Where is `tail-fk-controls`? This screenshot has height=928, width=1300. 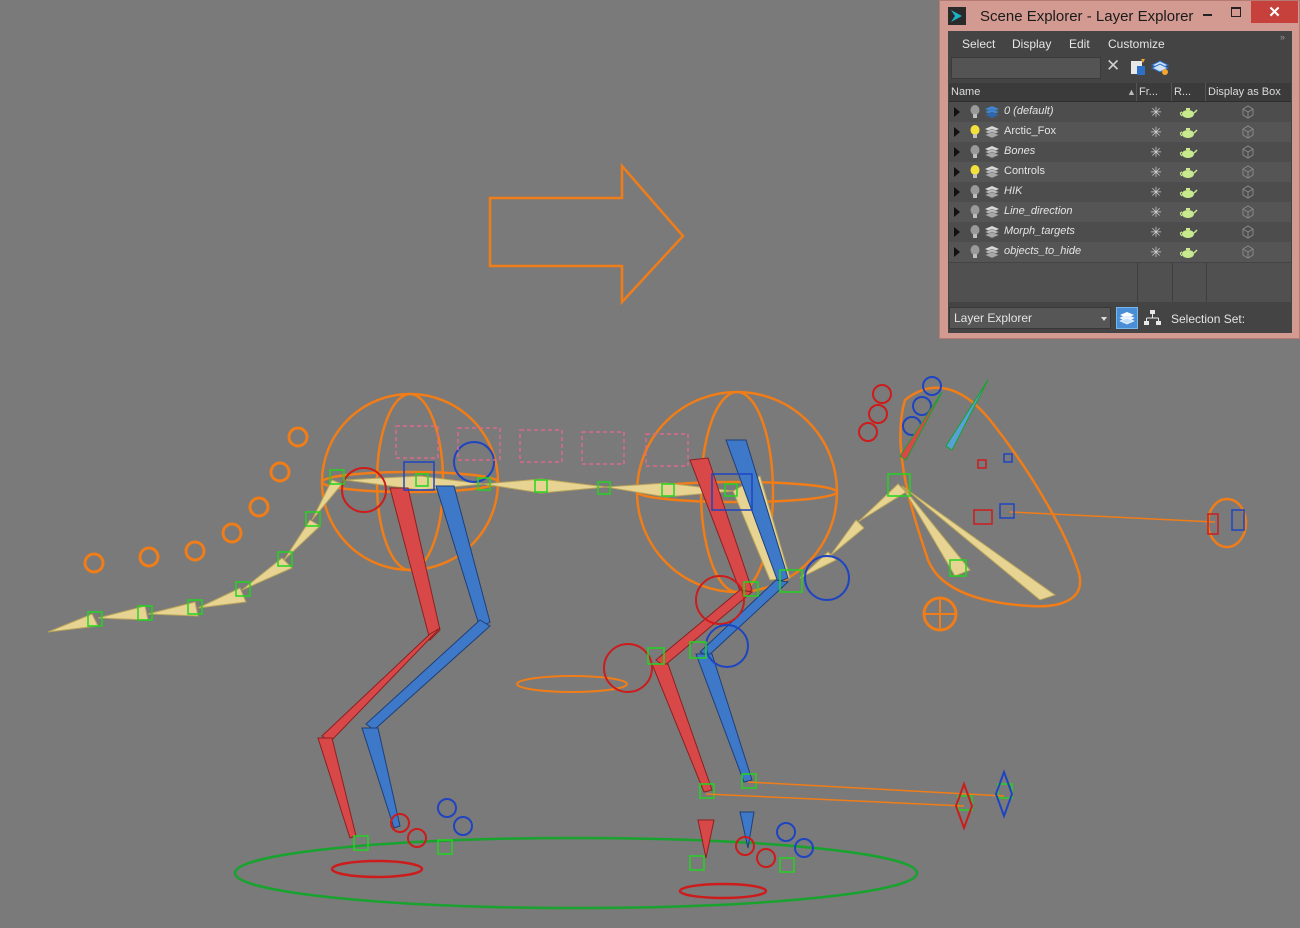 tail-fk-controls is located at coordinates (196, 500).